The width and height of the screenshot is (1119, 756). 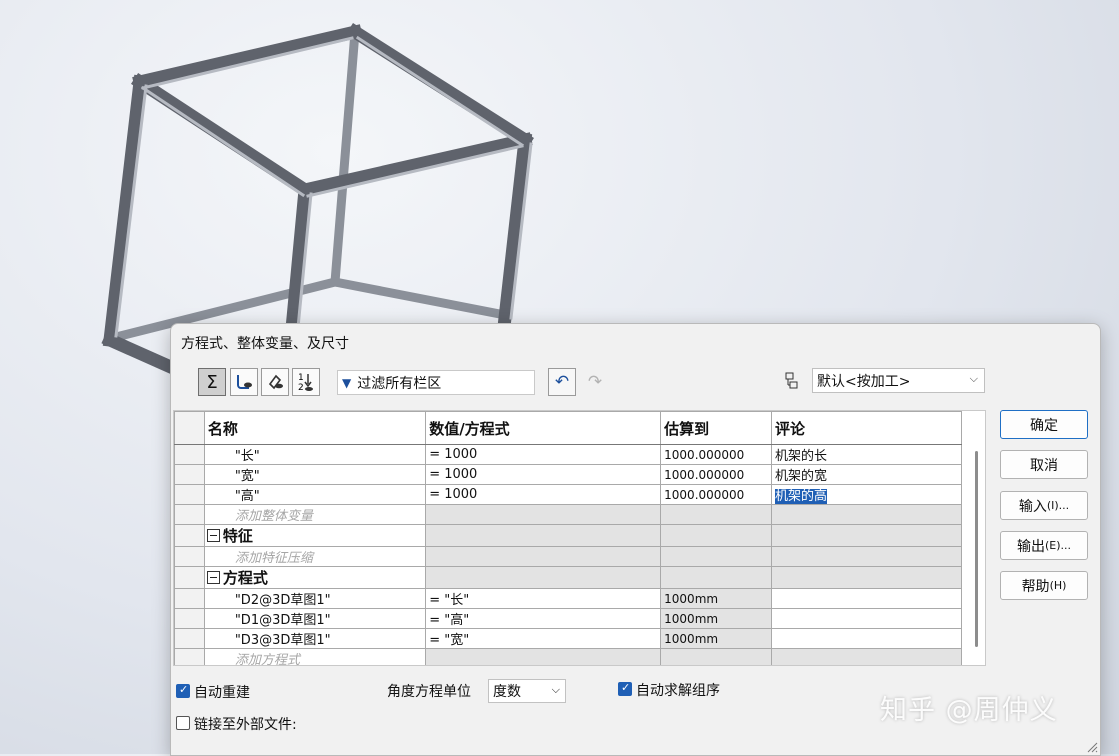 What do you see at coordinates (315, 535) in the screenshot?
I see `features-section-cell: 特征` at bounding box center [315, 535].